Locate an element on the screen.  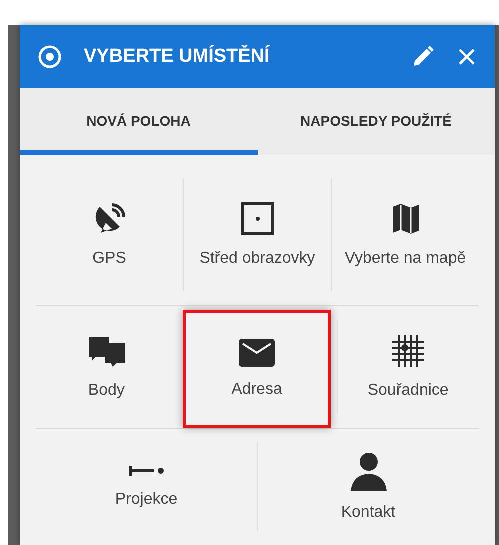
location-option: Adresa is located at coordinates (257, 369).